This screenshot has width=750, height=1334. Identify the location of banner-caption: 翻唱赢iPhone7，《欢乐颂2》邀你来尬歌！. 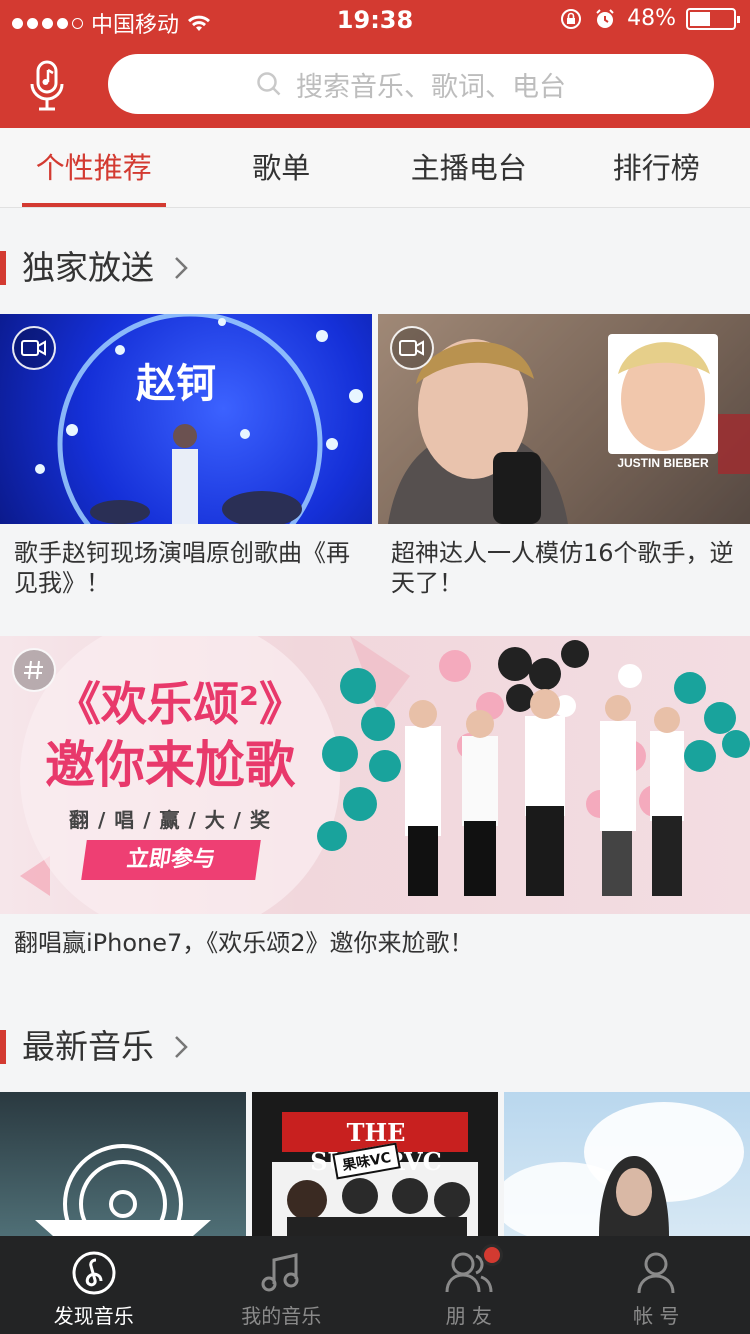
(374, 943).